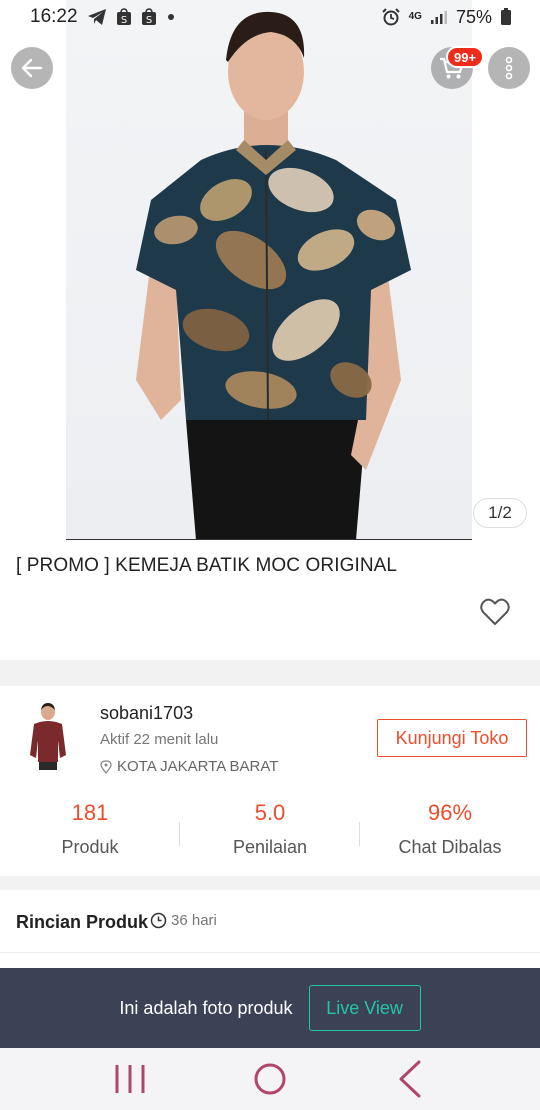 This screenshot has width=540, height=1110. What do you see at coordinates (270, 17) in the screenshot?
I see `status-bar: 16:22 S S 4G 75%` at bounding box center [270, 17].